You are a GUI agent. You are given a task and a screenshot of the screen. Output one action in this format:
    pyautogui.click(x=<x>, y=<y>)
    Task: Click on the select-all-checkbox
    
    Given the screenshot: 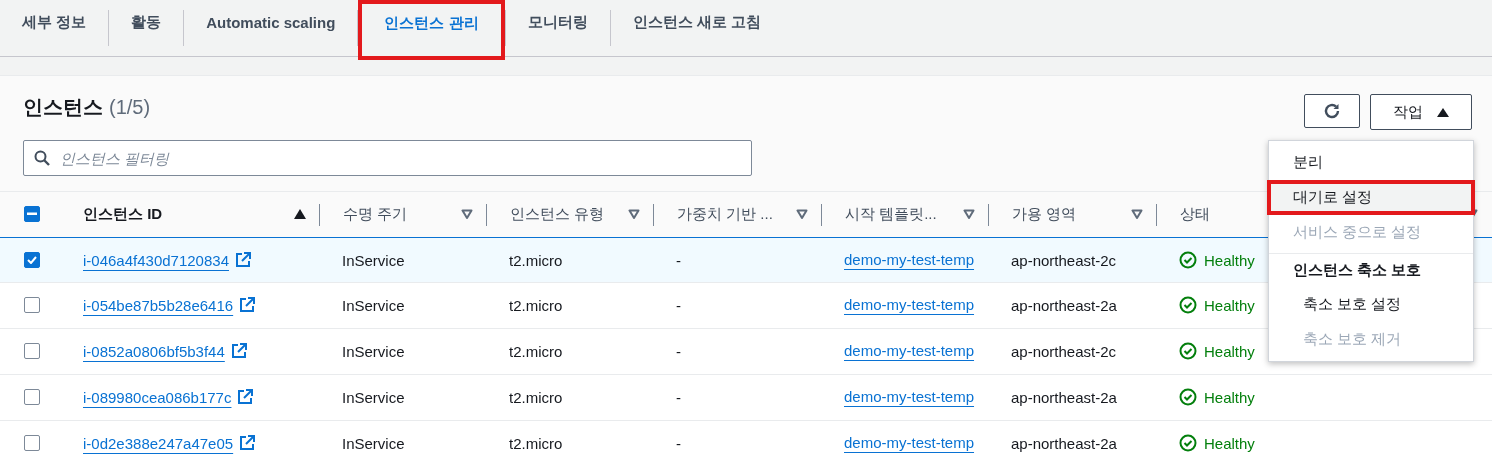 What is the action you would take?
    pyautogui.click(x=32, y=214)
    